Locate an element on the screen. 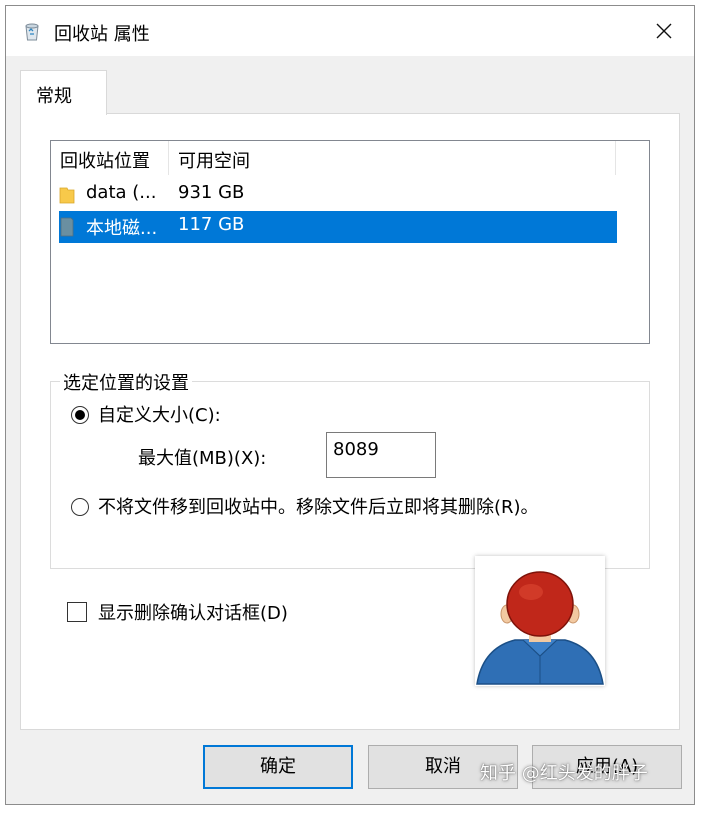 The height and width of the screenshot is (814, 703). watermark-text: 知乎 @红头发的胖子 is located at coordinates (564, 773).